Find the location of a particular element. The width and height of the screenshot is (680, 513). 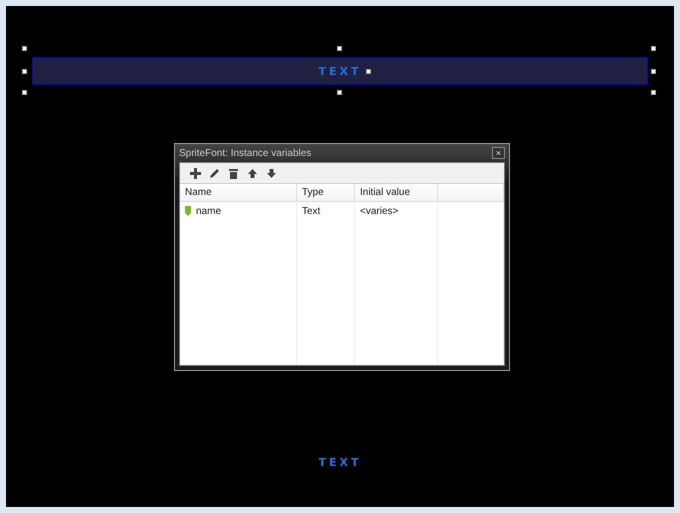

add-icon is located at coordinates (195, 173).